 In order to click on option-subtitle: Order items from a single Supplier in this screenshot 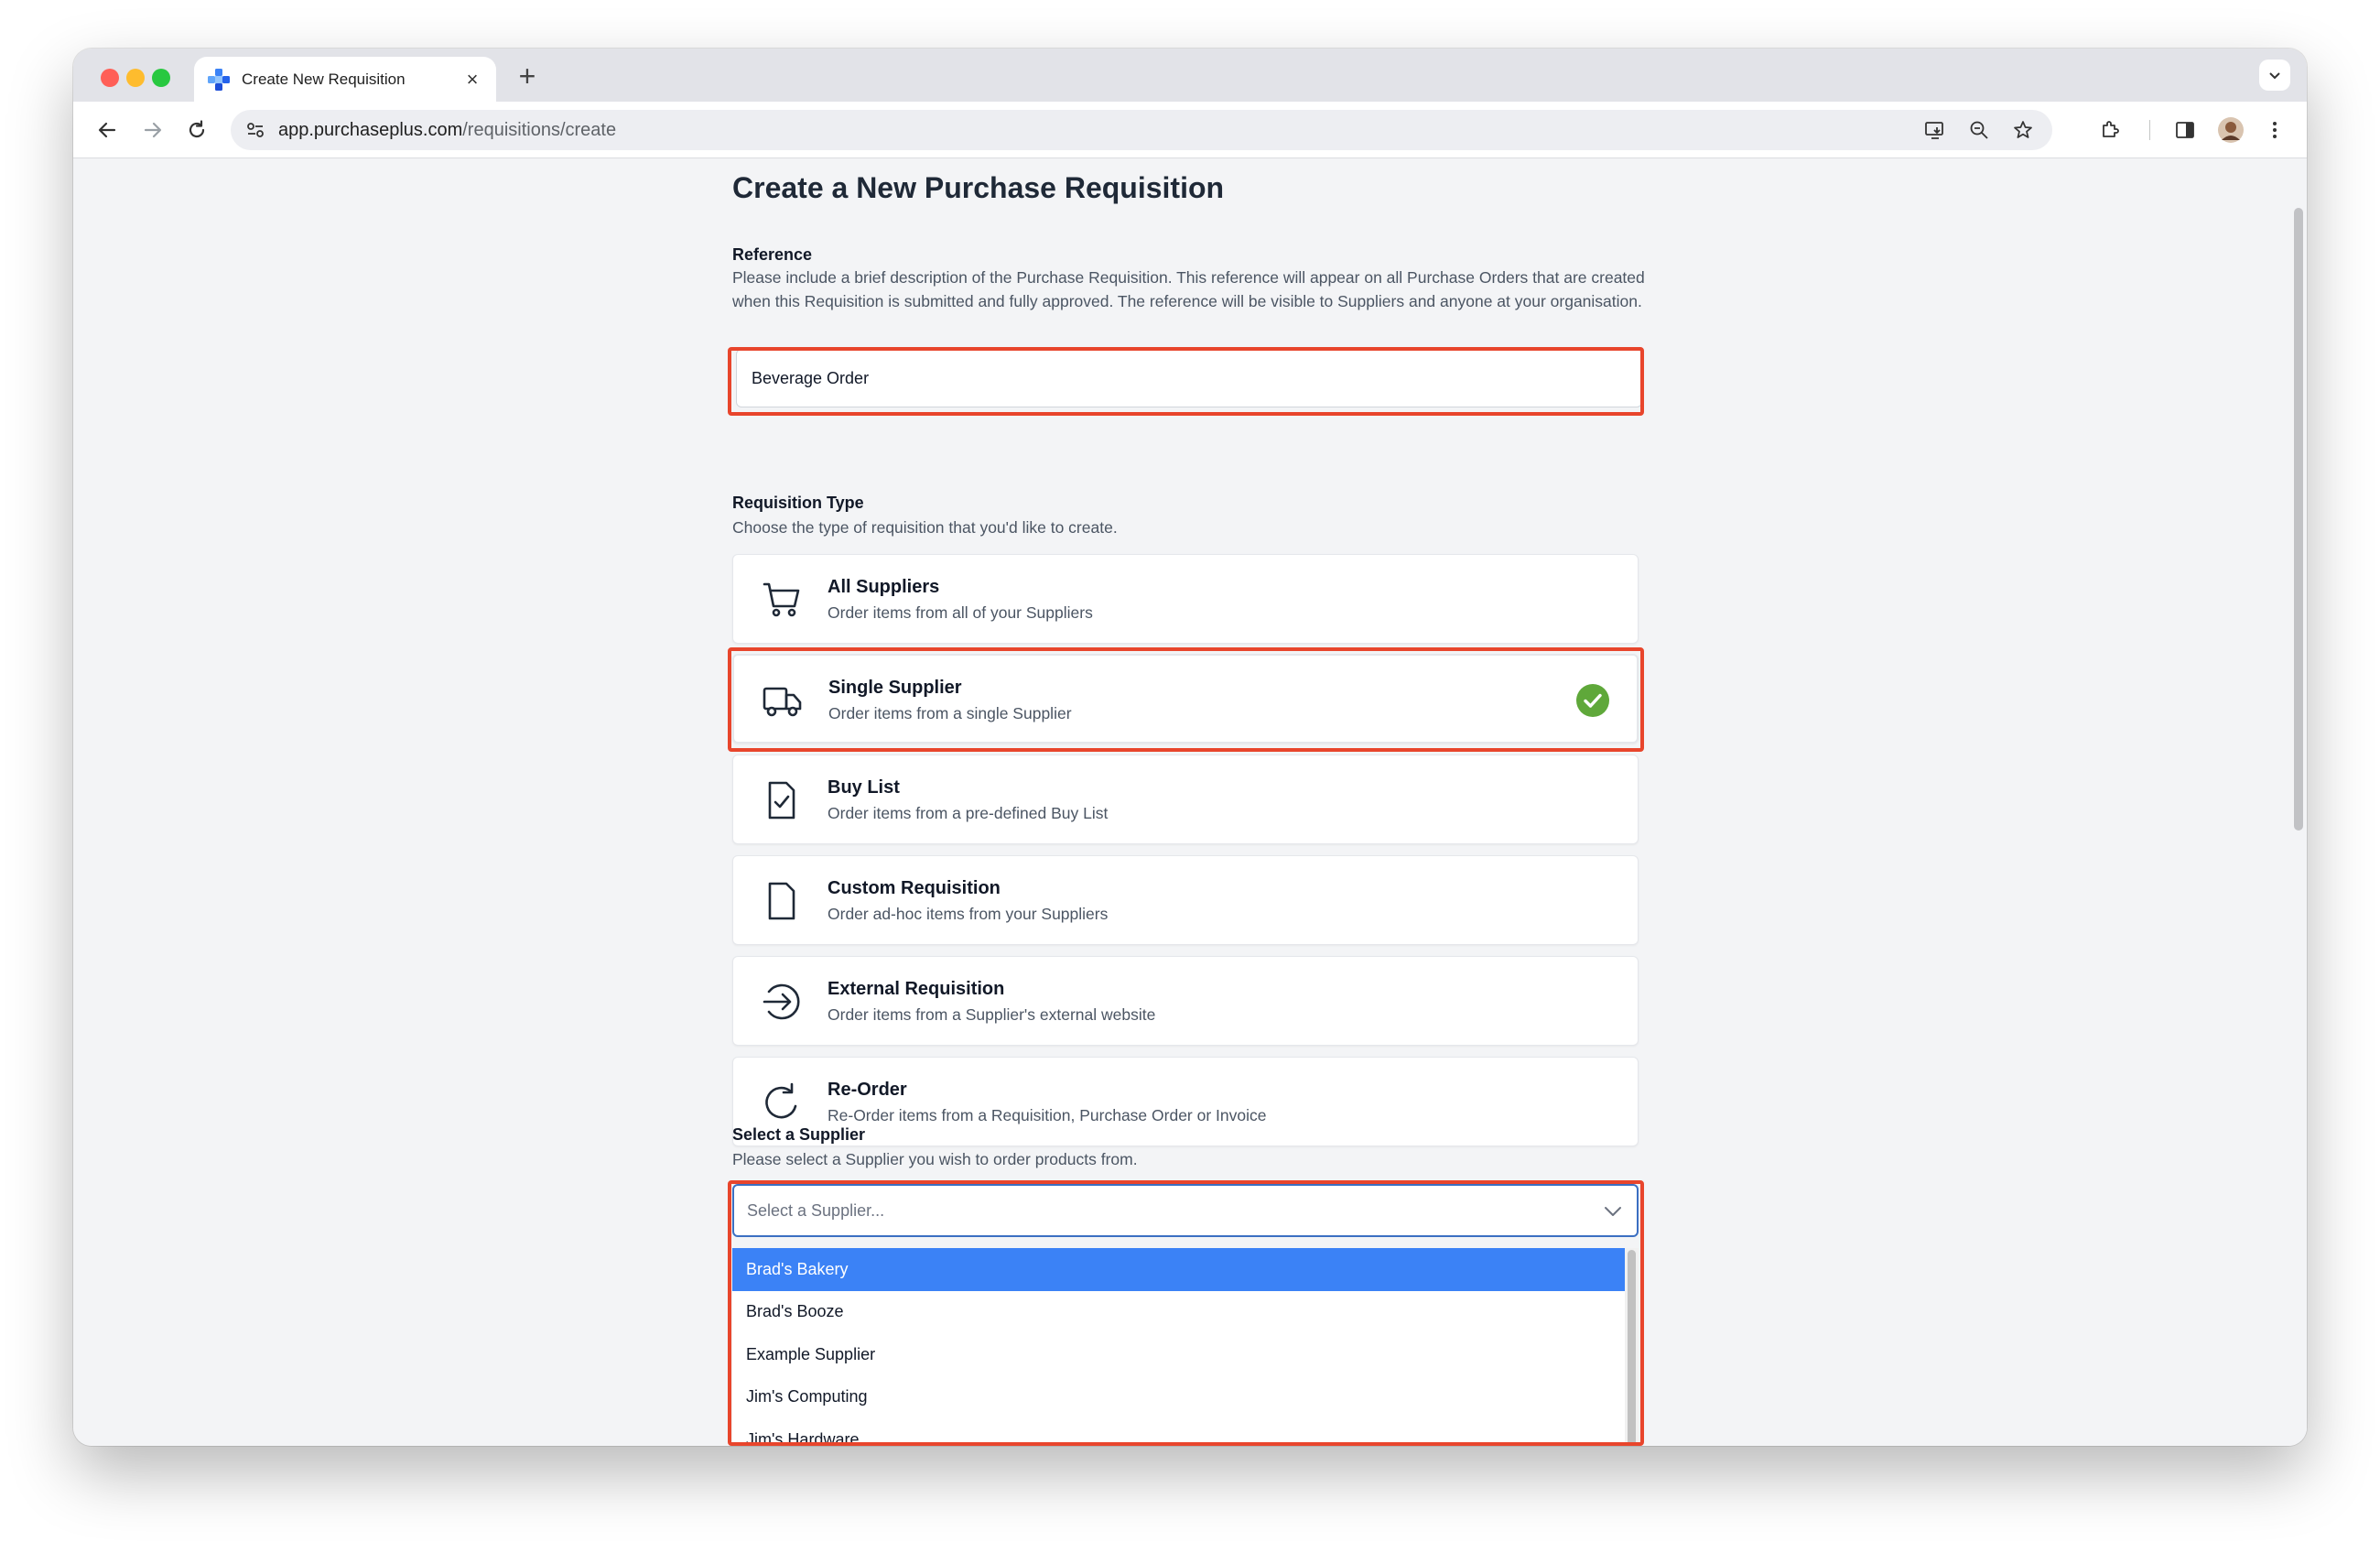, I will do `click(950, 713)`.